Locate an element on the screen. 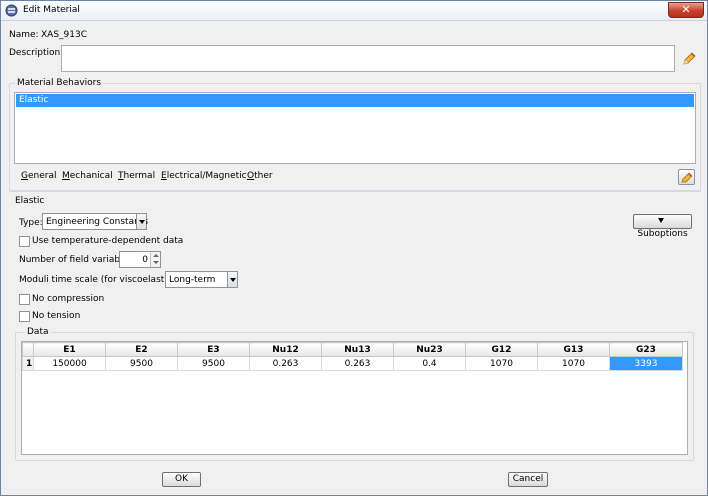  menu-other-rest: ther is located at coordinates (263, 176).